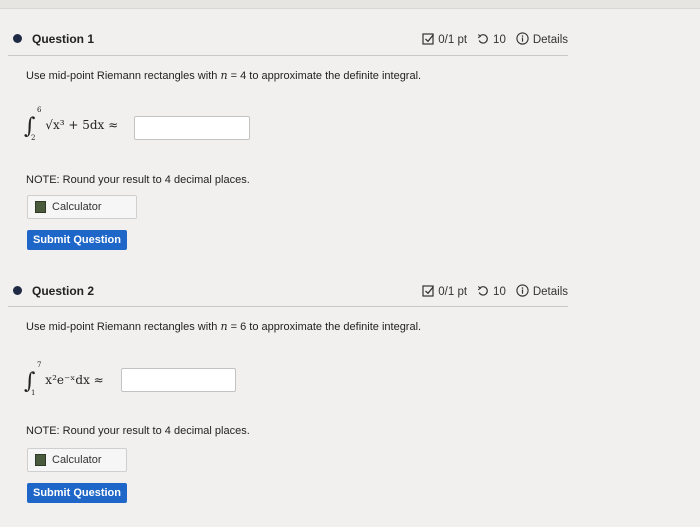 The image size is (700, 527). Describe the element at coordinates (350, 4) in the screenshot. I see `top-strip` at that location.